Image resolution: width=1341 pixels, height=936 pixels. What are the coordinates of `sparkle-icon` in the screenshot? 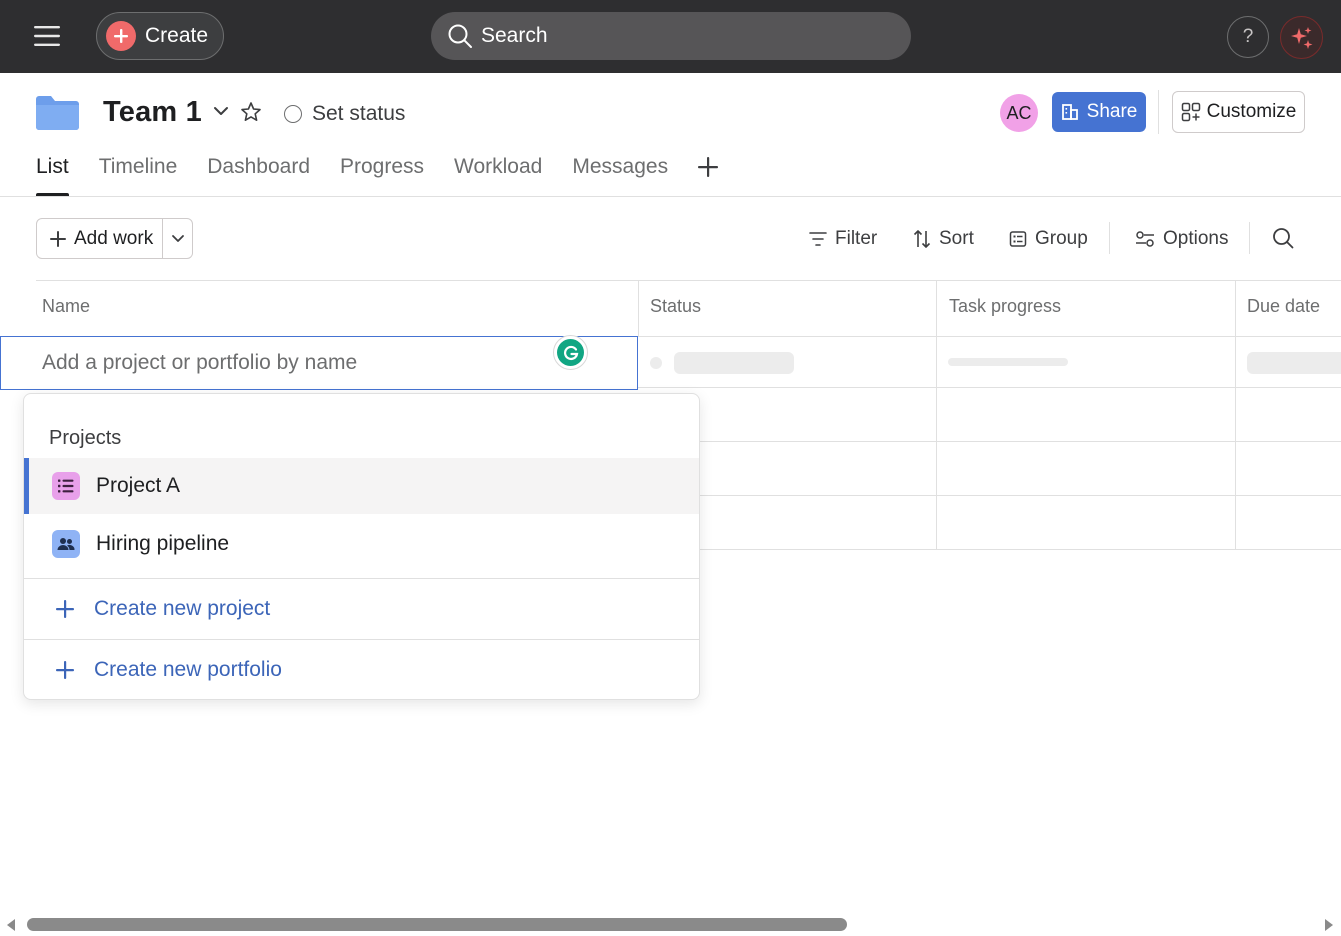 It's located at (1302, 38).